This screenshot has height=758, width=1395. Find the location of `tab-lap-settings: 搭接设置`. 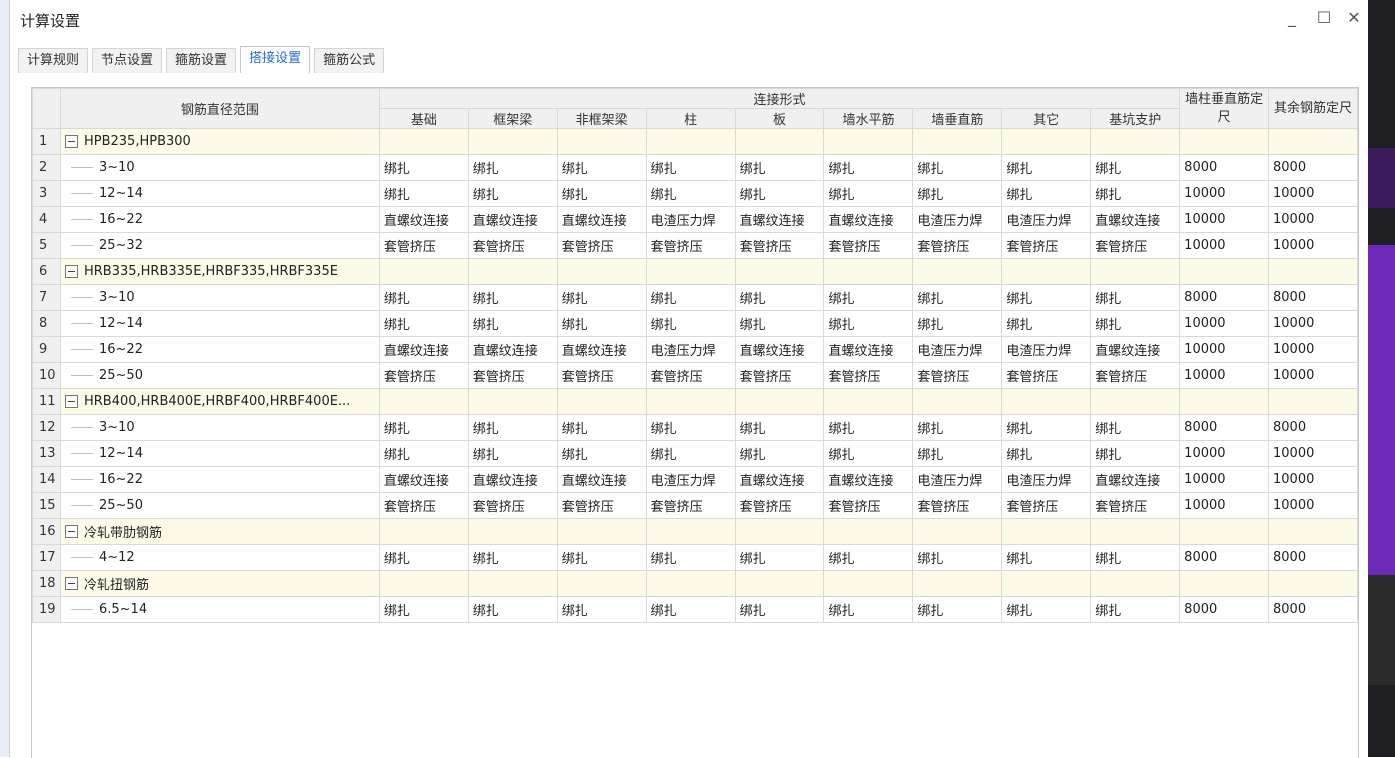

tab-lap-settings: 搭接设置 is located at coordinates (275, 59).